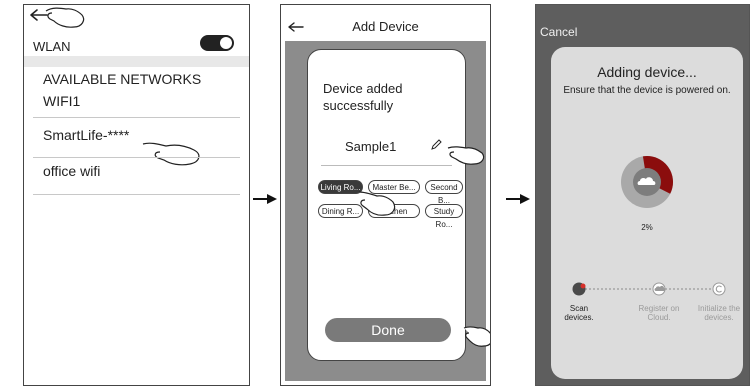  I want to click on step-label-scan: Scan devices., so click(579, 313).